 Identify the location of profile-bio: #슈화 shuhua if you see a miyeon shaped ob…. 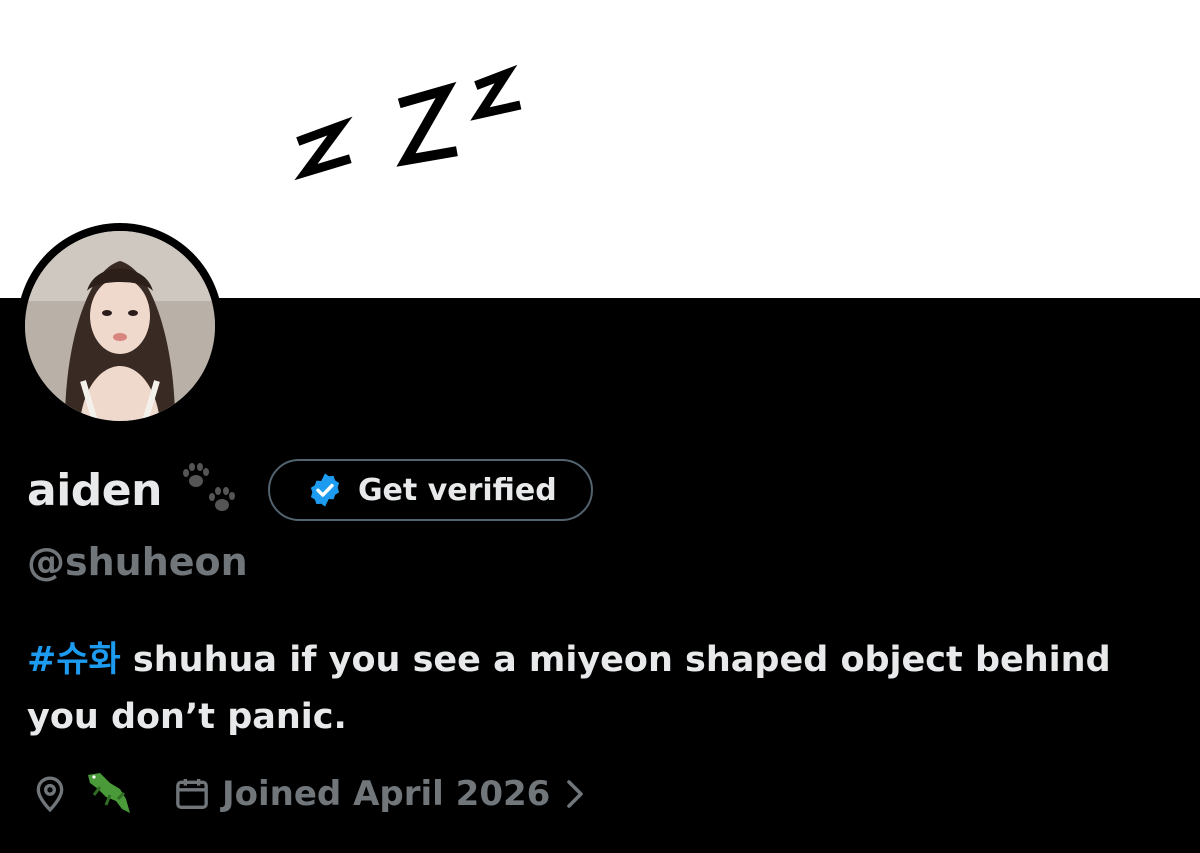
(577, 689).